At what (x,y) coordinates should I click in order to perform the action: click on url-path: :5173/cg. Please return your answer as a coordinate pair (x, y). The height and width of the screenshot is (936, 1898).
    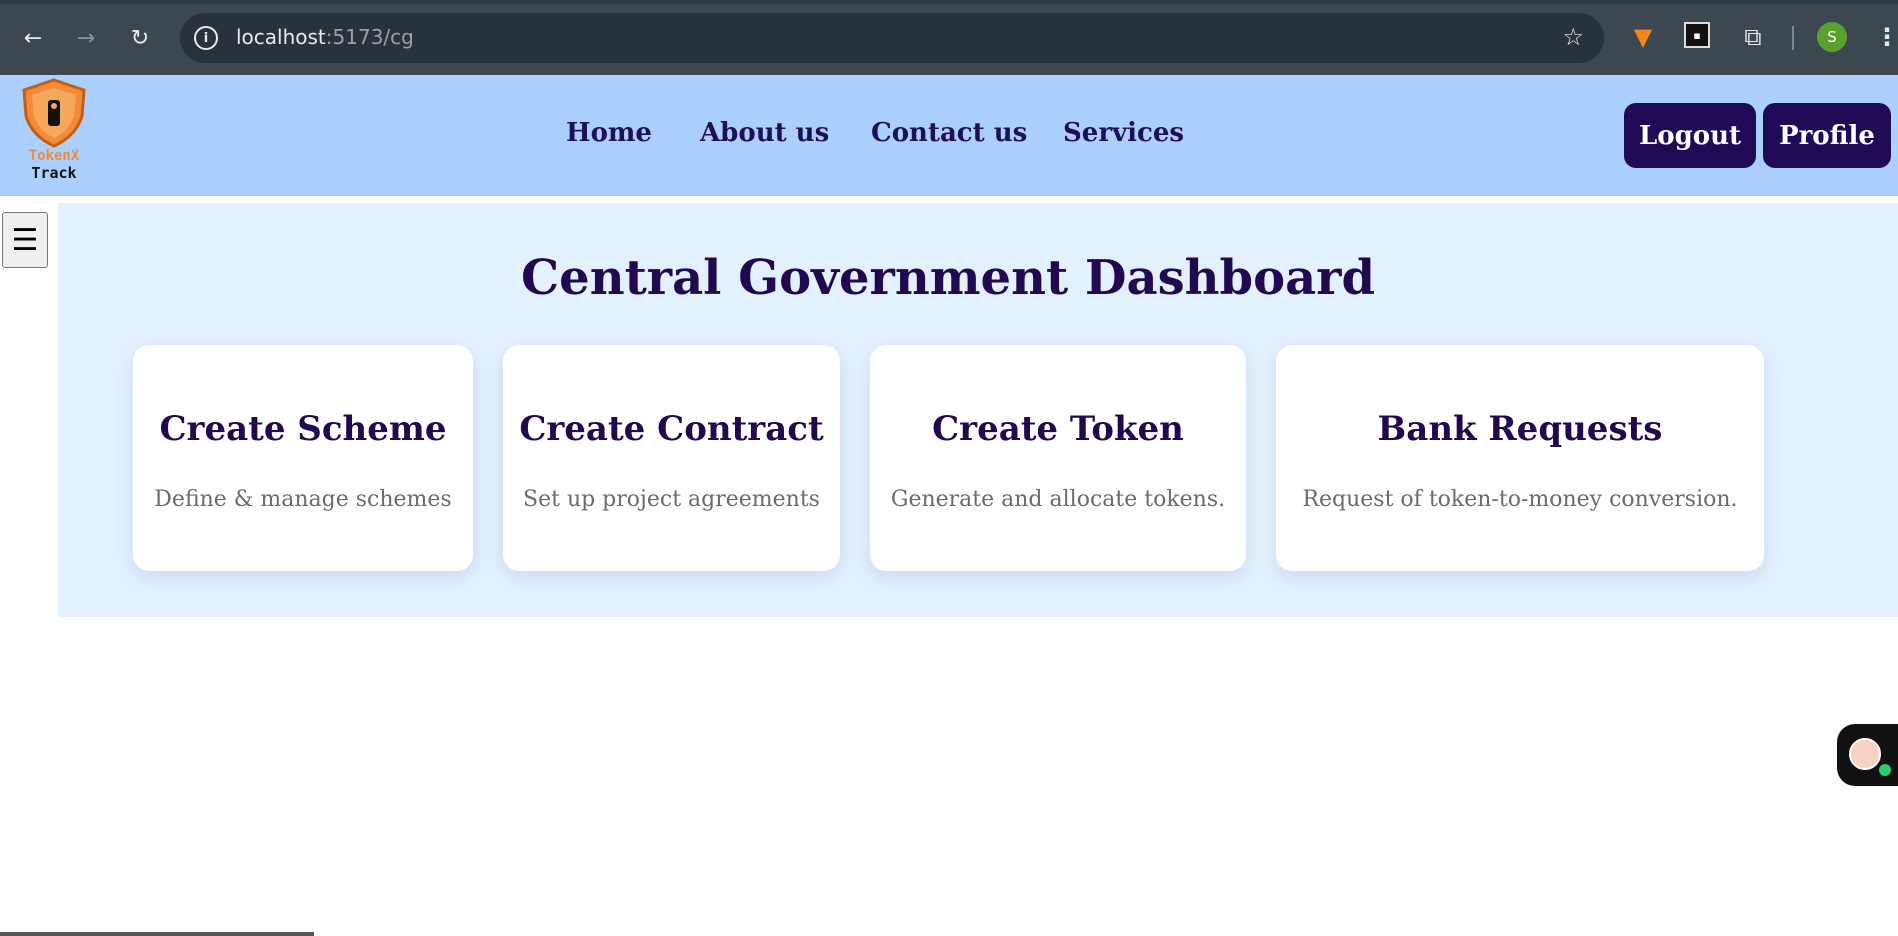
    Looking at the image, I should click on (369, 37).